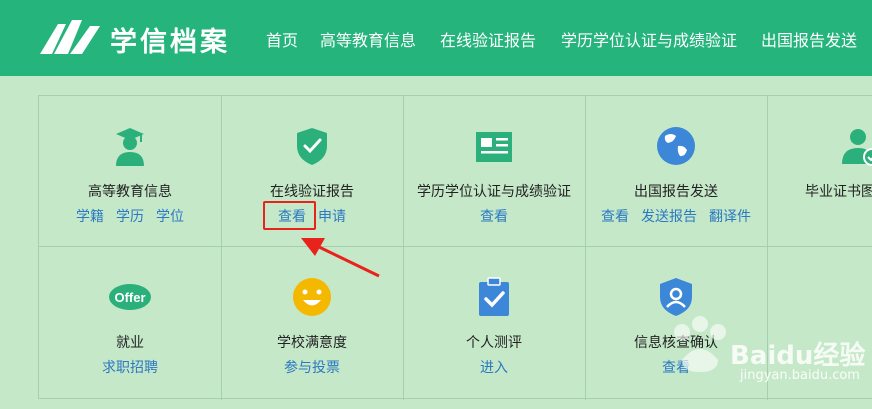 The width and height of the screenshot is (872, 409). Describe the element at coordinates (312, 343) in the screenshot. I see `card-title: 学校满意度` at that location.